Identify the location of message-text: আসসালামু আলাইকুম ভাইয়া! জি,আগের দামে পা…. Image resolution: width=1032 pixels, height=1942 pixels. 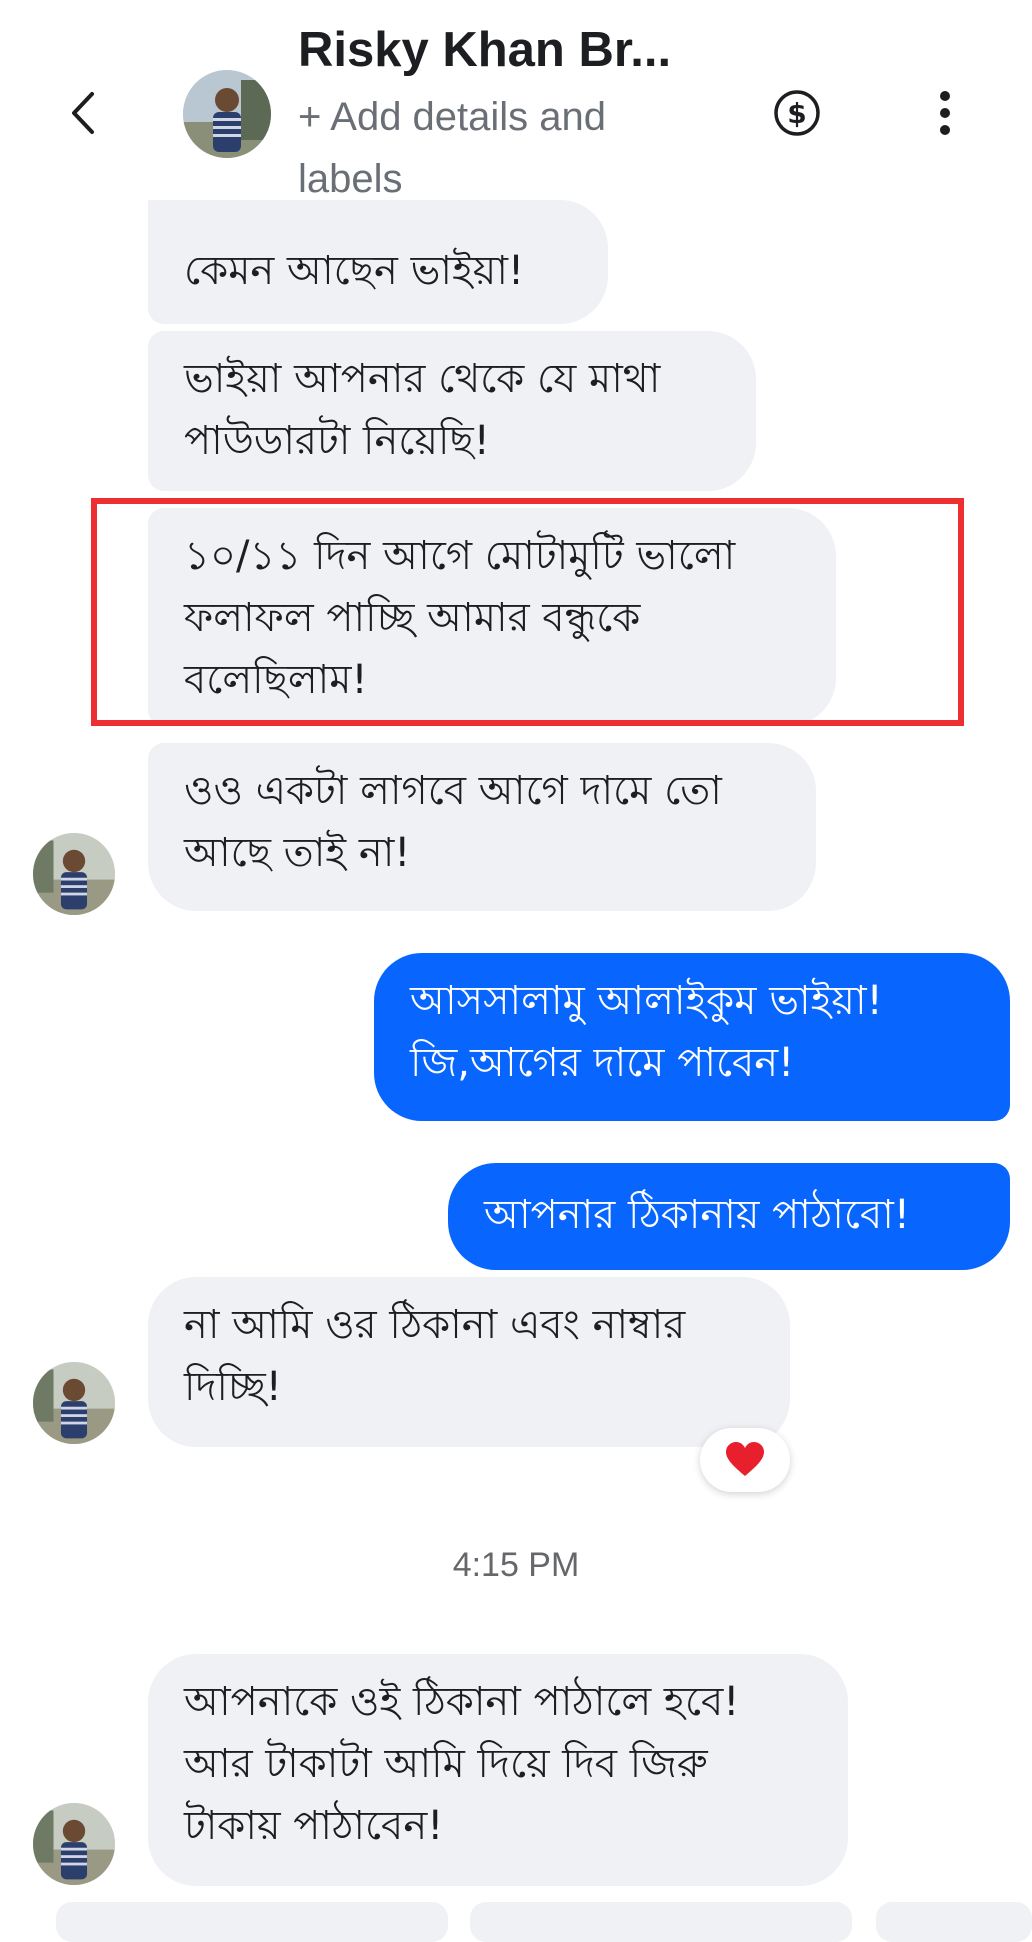
(646, 1032).